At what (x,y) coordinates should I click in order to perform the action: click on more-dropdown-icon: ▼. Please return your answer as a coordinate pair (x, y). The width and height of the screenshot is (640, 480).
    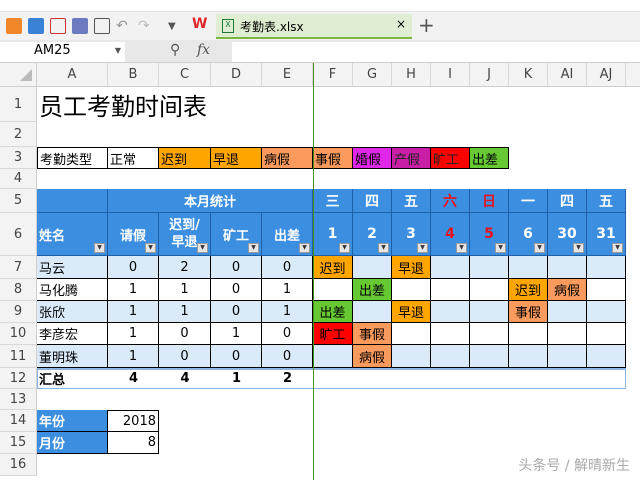
    Looking at the image, I should click on (176, 29).